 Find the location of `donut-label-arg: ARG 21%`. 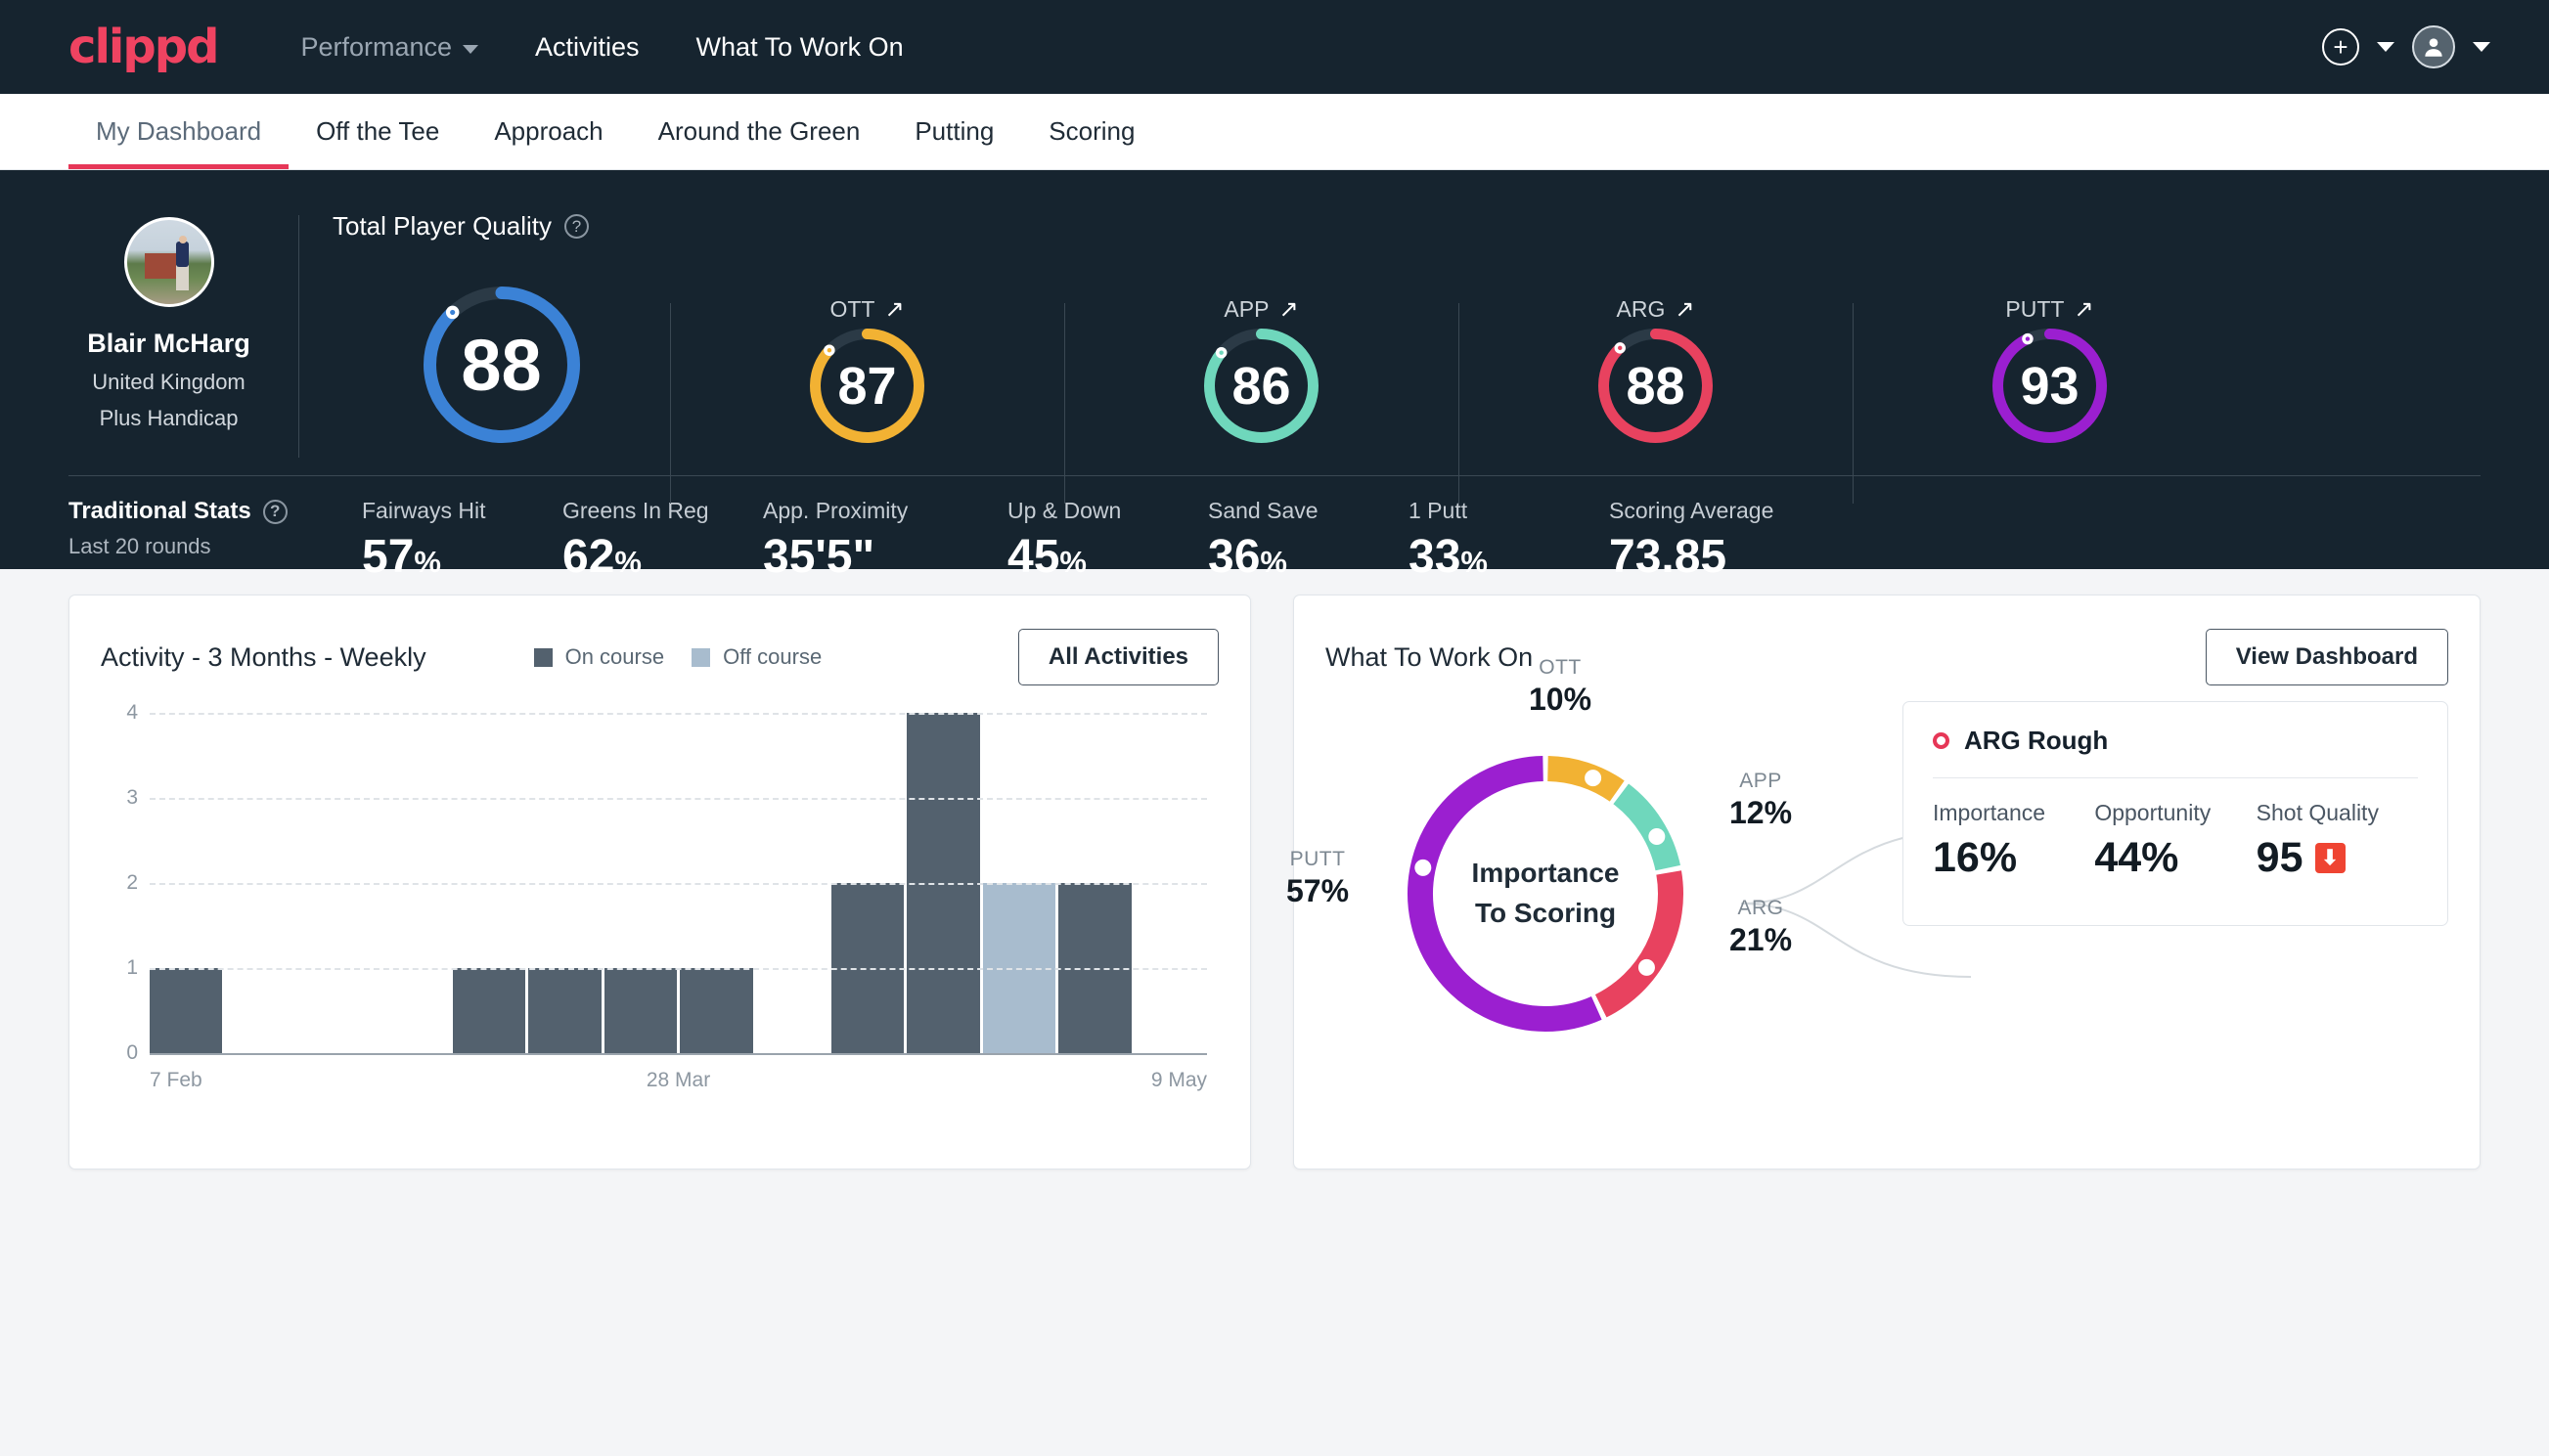

donut-label-arg: ARG 21% is located at coordinates (1761, 927).